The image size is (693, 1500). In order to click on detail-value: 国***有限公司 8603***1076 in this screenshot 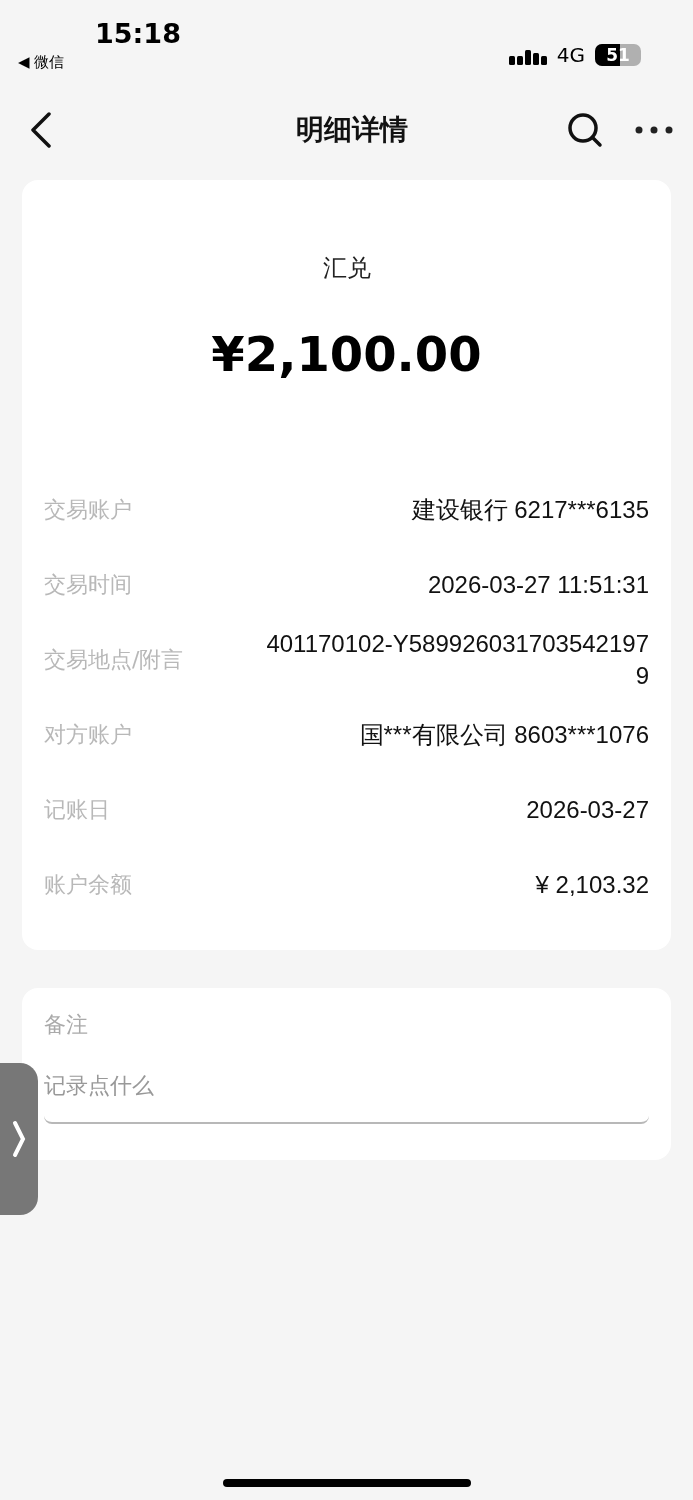, I will do `click(504, 734)`.